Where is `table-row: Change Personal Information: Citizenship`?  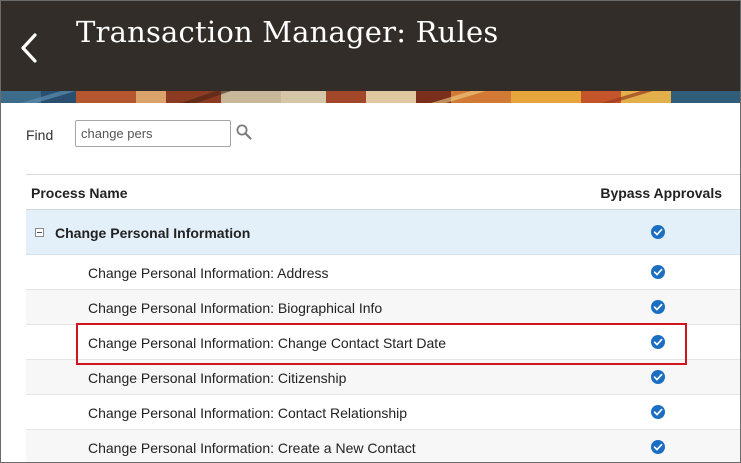
table-row: Change Personal Information: Citizenship is located at coordinates (383, 377).